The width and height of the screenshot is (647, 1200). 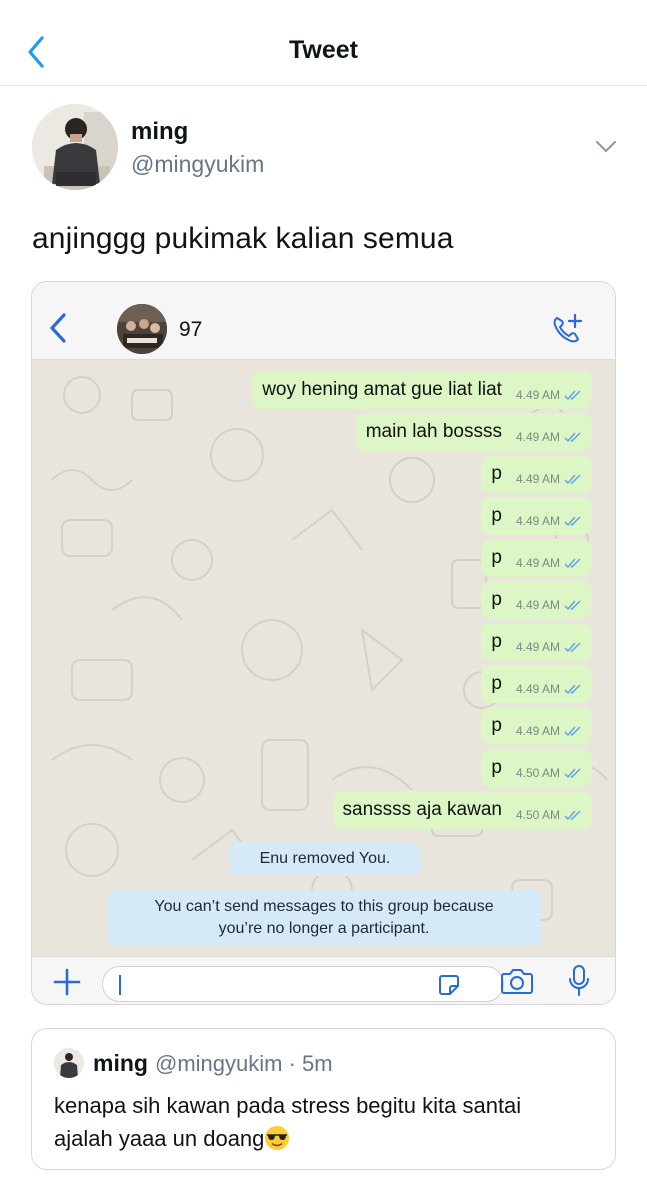 What do you see at coordinates (67, 982) in the screenshot?
I see `plus-icon` at bounding box center [67, 982].